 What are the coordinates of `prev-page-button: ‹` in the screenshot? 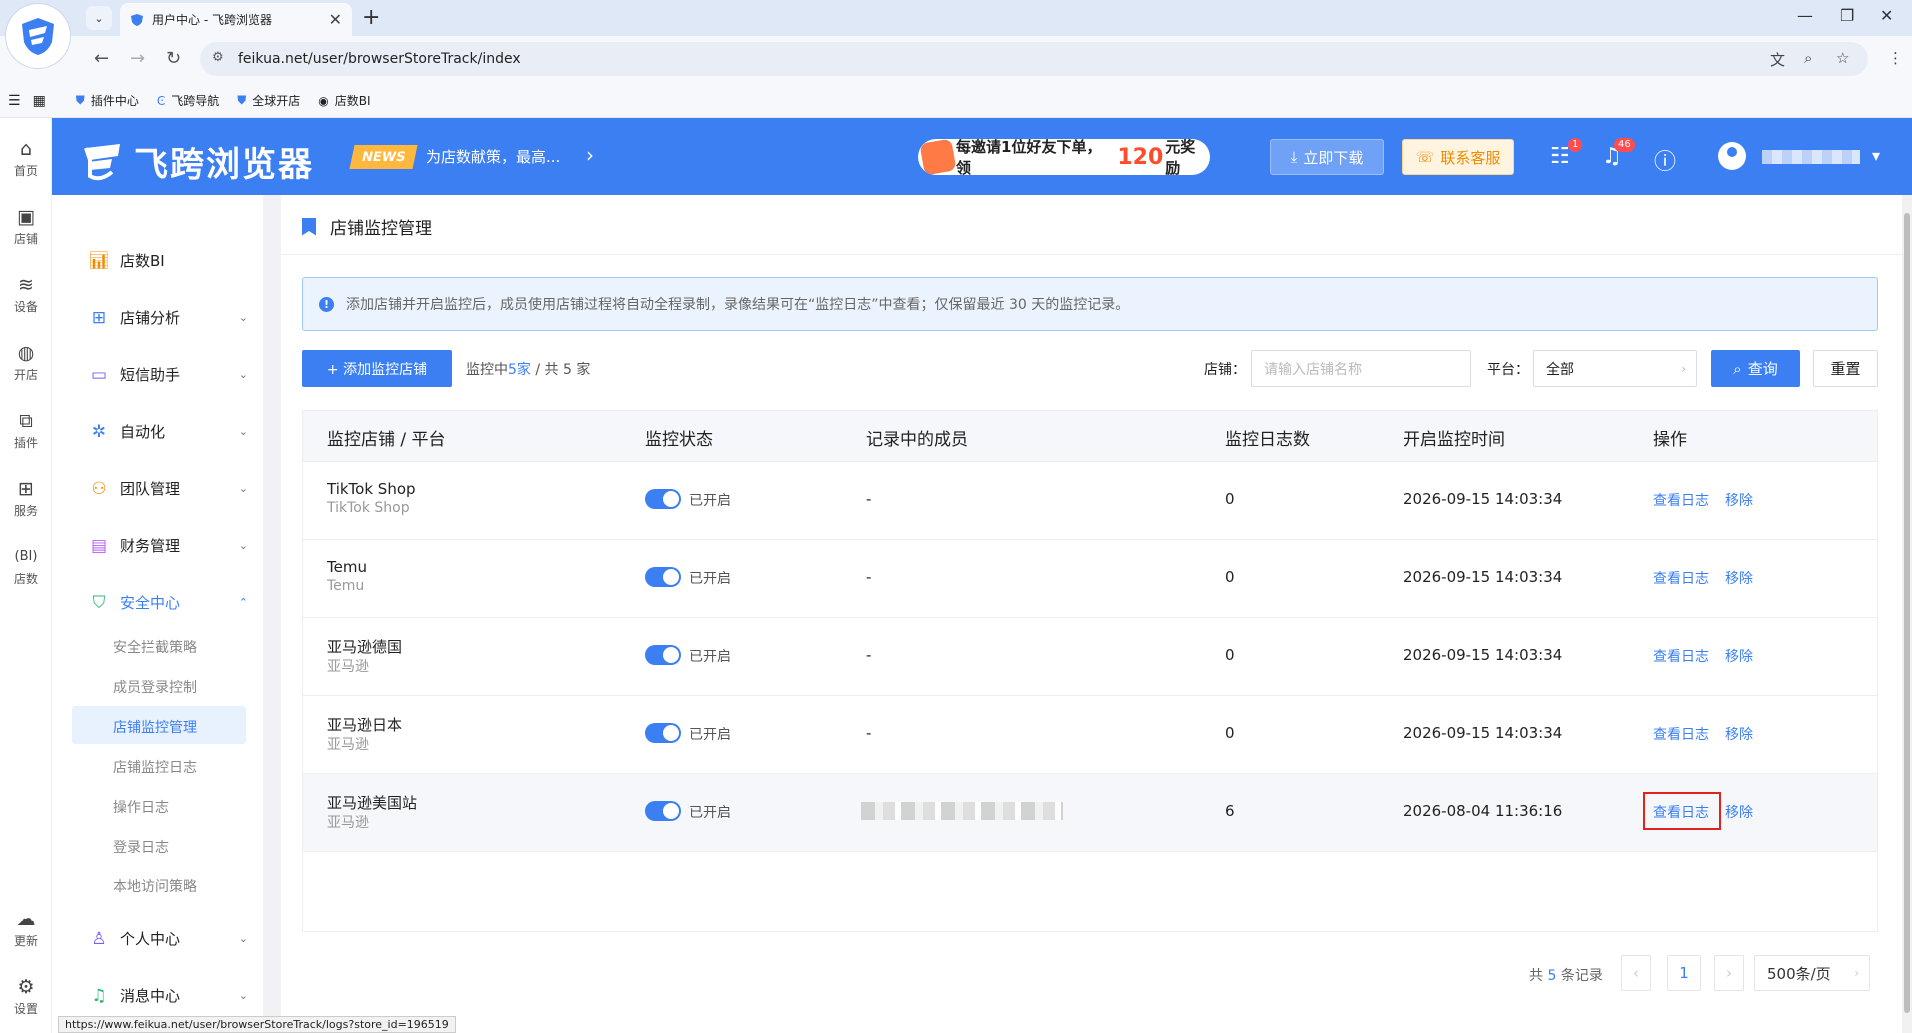 It's located at (1636, 973).